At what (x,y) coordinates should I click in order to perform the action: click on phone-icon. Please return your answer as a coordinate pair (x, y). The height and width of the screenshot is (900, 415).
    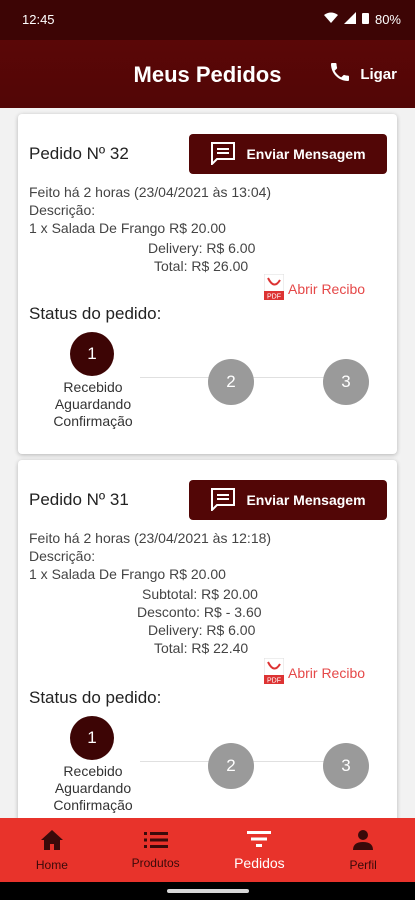
    Looking at the image, I should click on (340, 74).